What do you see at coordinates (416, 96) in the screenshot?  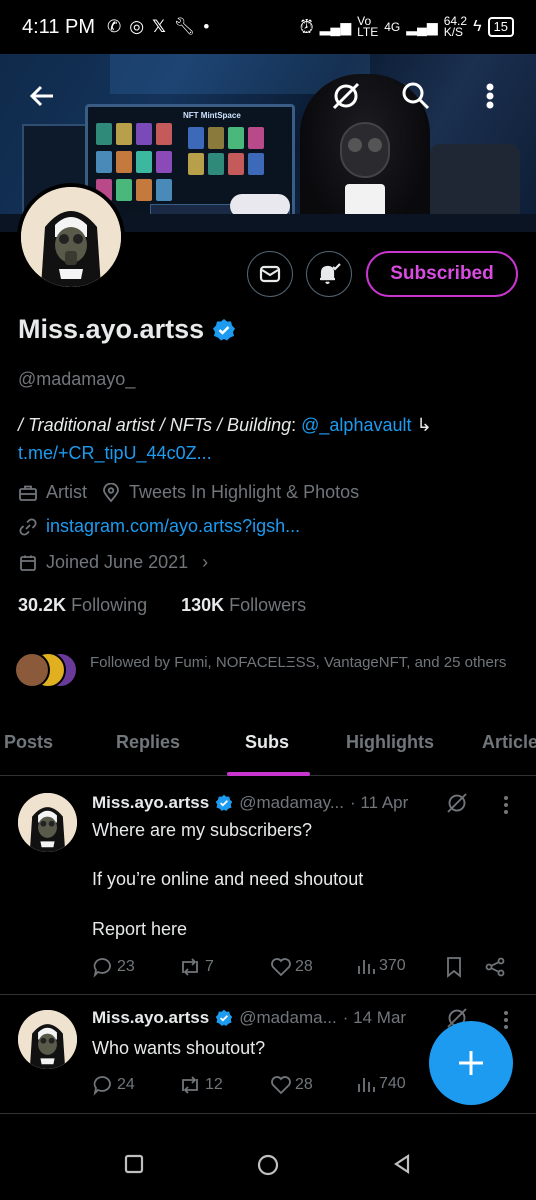 I see `search-button` at bounding box center [416, 96].